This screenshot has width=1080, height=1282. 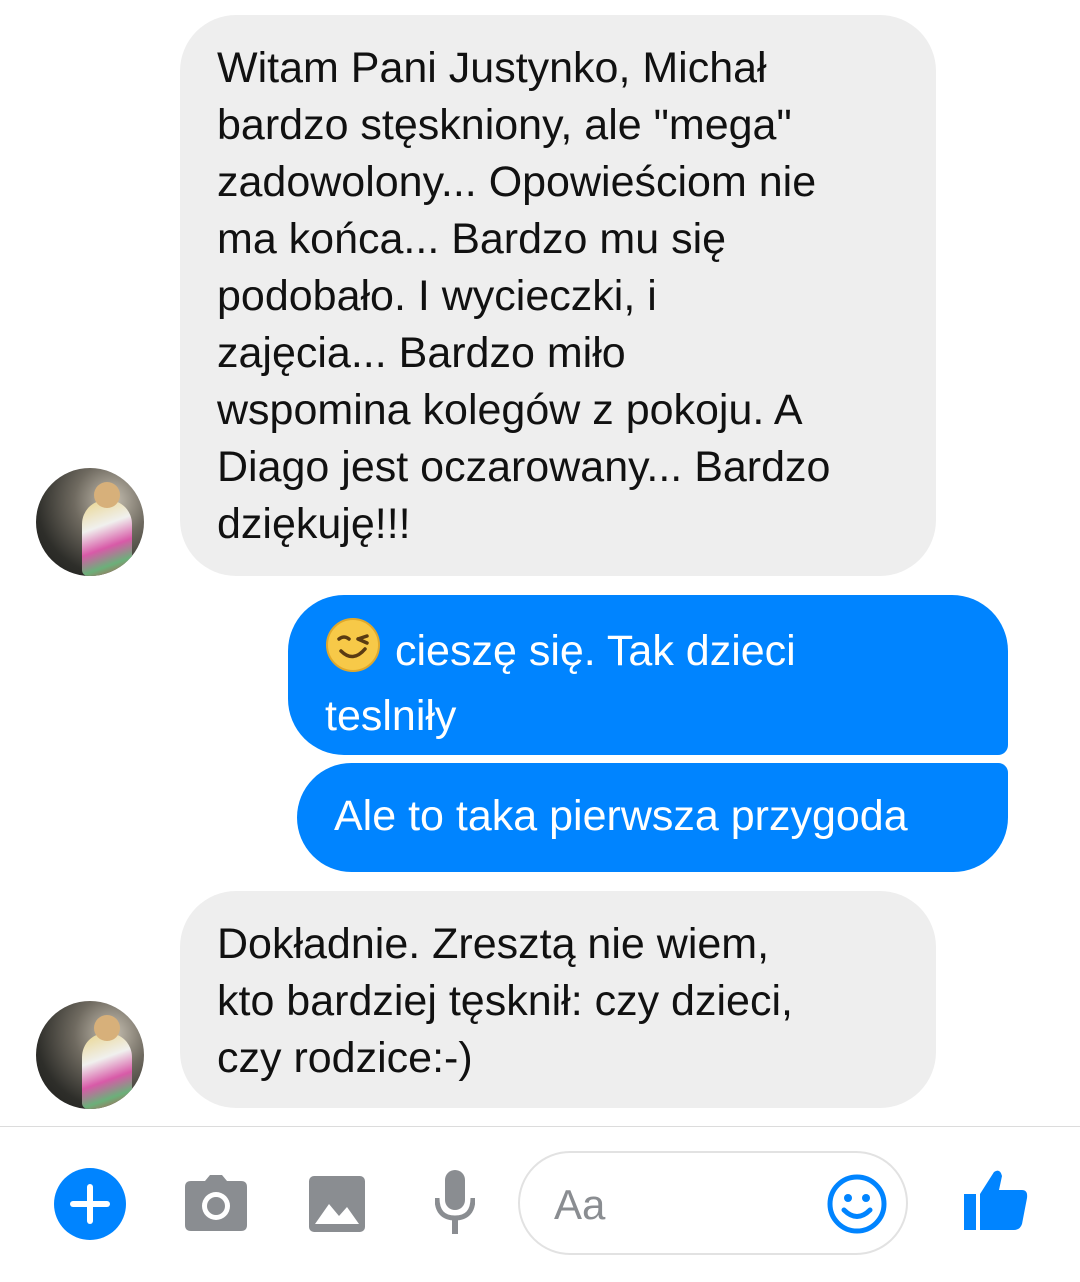 What do you see at coordinates (996, 1202) in the screenshot?
I see `thumbs-up-icon` at bounding box center [996, 1202].